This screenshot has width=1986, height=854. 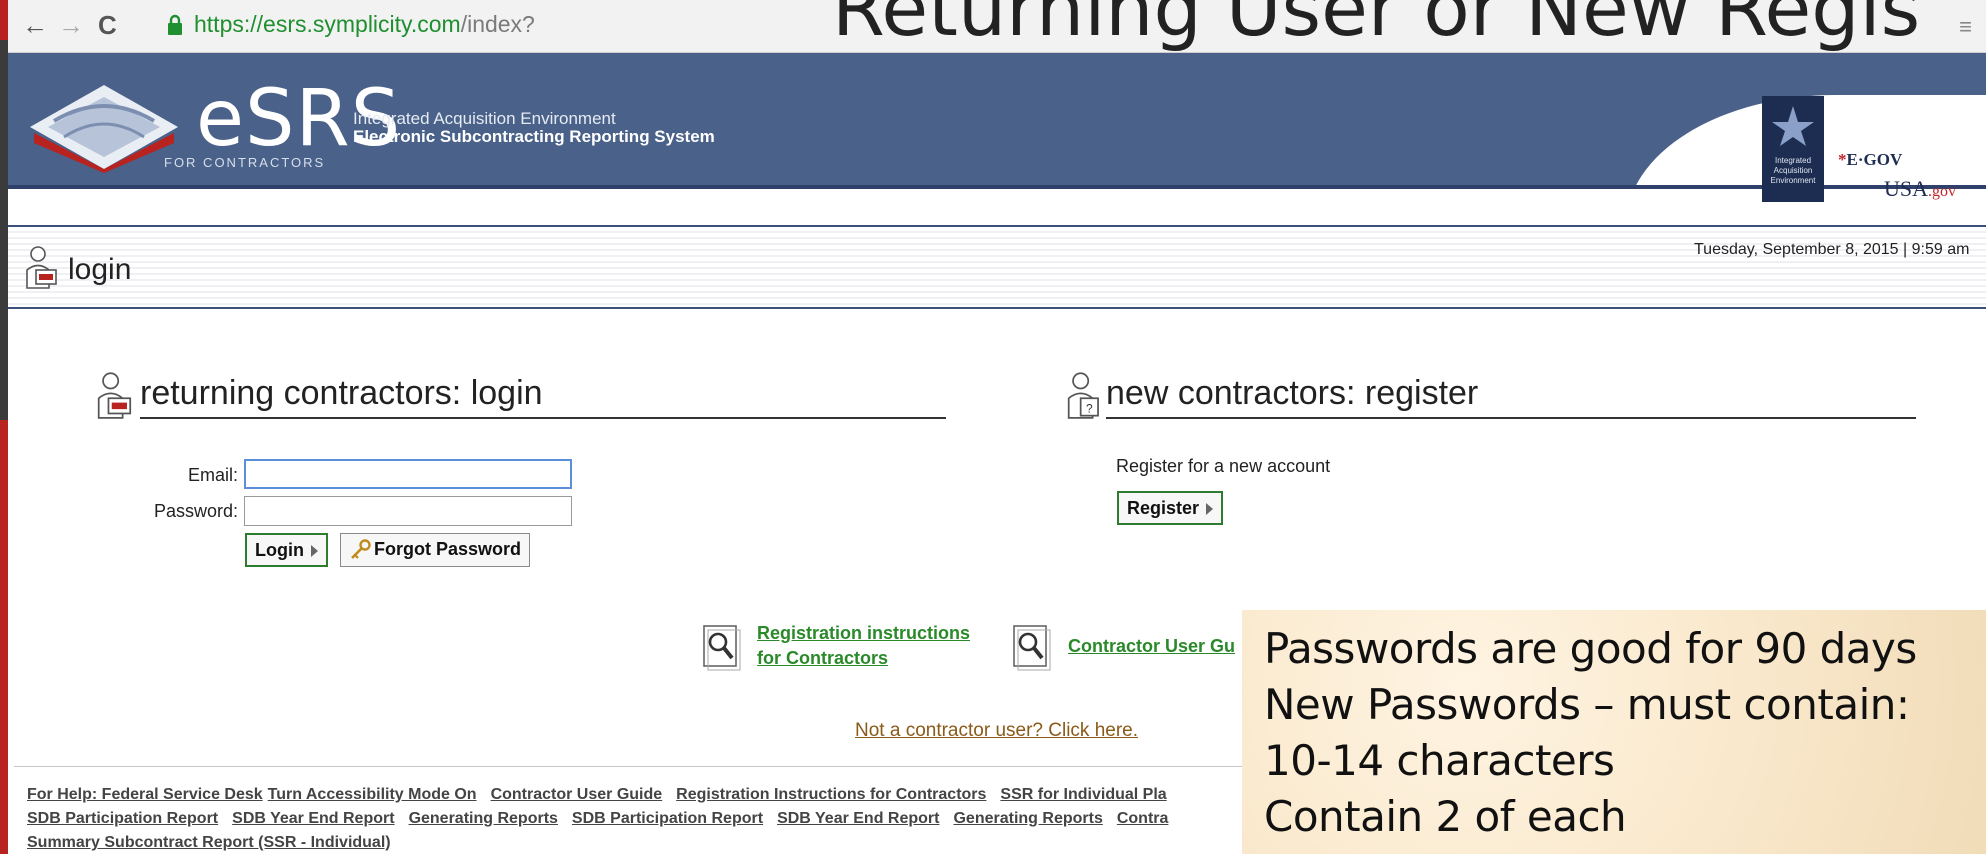 I want to click on back-icon: ←, so click(x=35, y=25).